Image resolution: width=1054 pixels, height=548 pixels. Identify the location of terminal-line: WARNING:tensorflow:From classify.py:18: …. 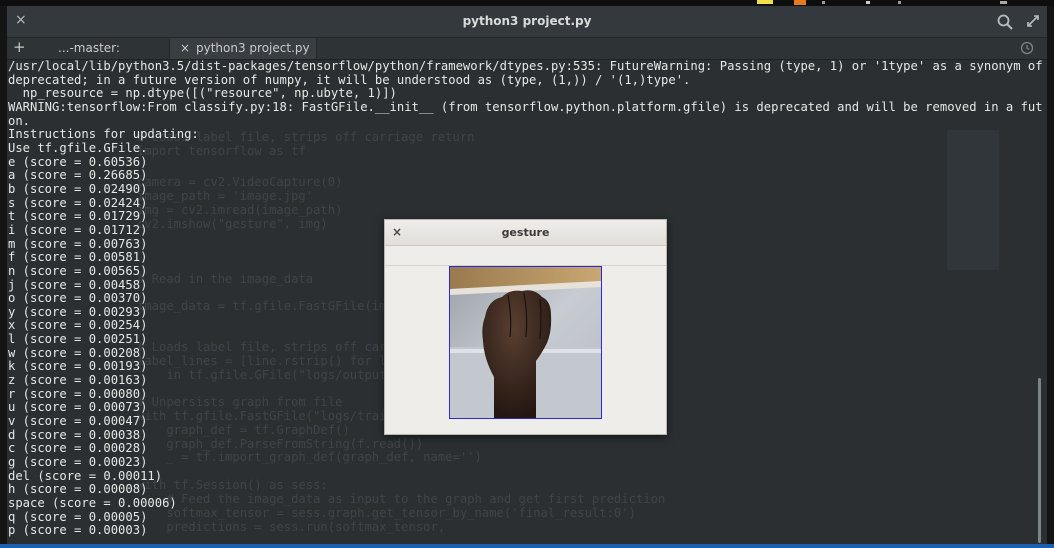
(525, 106).